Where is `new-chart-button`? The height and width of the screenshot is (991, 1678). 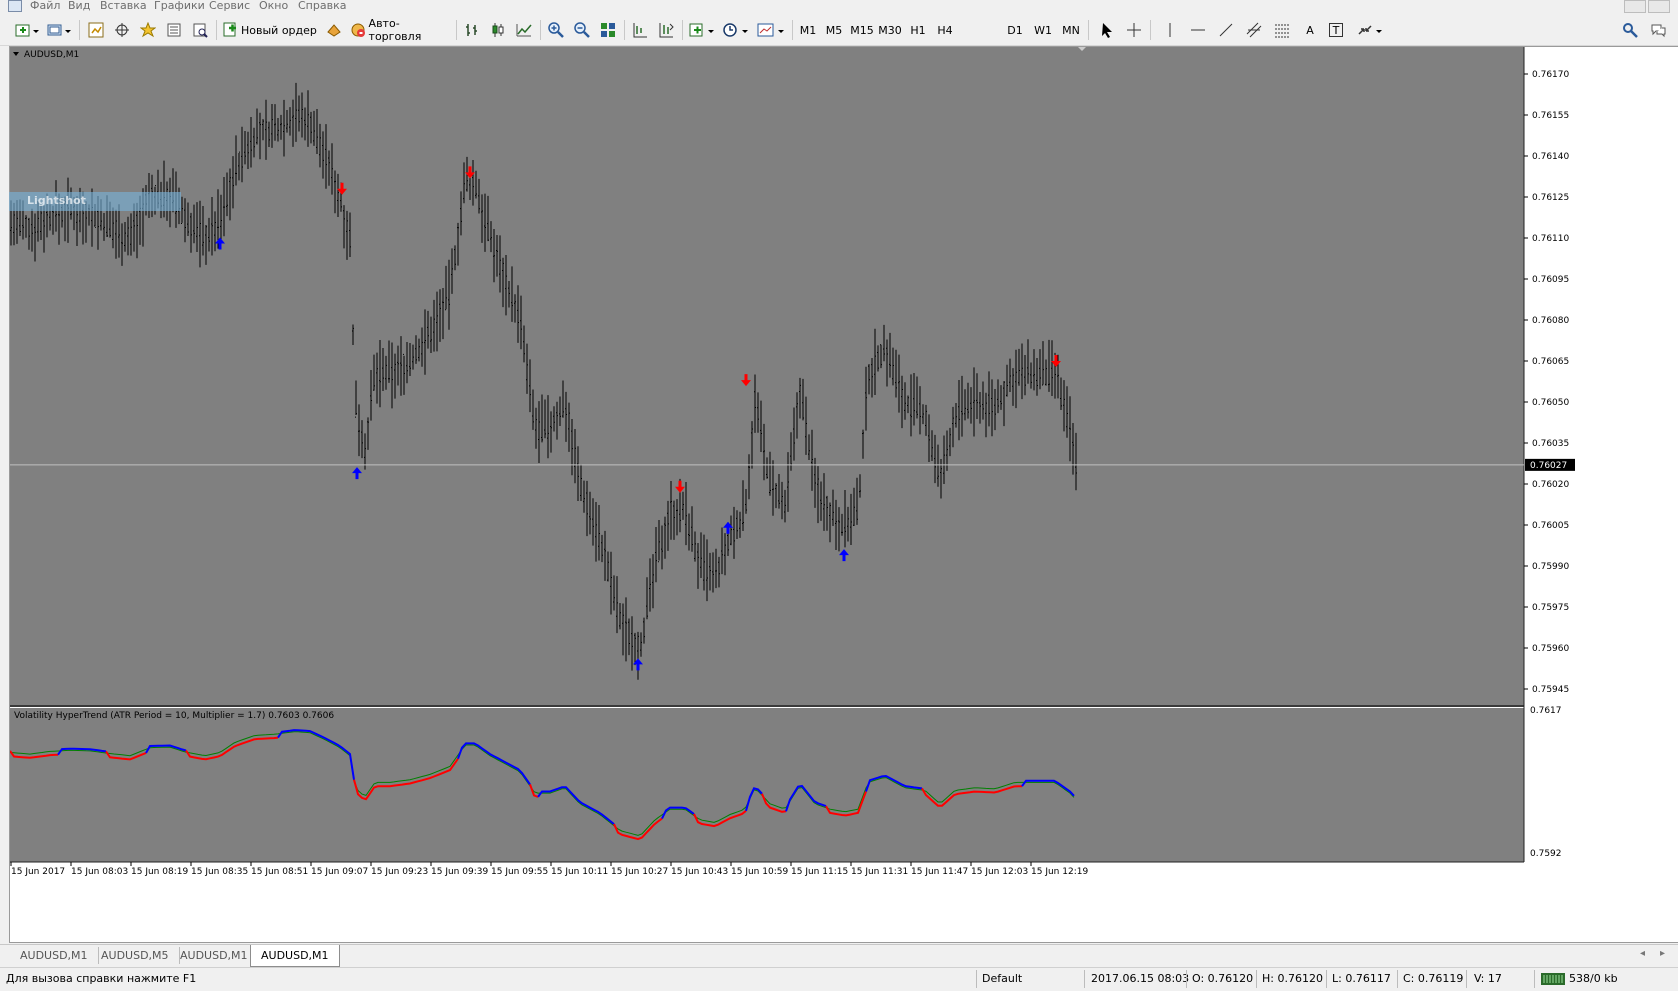
new-chart-button is located at coordinates (27, 30).